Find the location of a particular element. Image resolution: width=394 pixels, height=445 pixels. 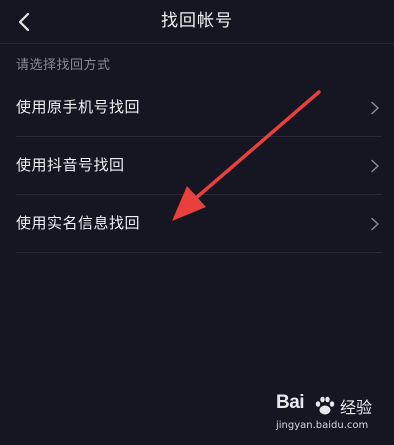

header-bar: 找回帐号 is located at coordinates (197, 22).